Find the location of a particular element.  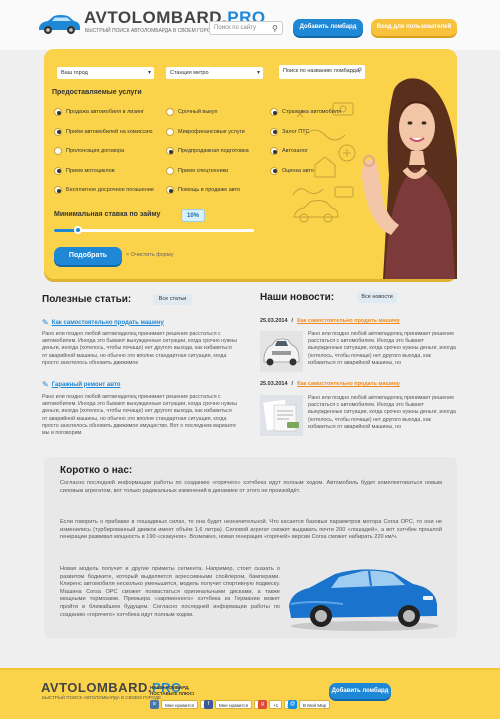

pawnshop-name-search: Поиск по названию ломбарда ⚲ is located at coordinates (322, 72).